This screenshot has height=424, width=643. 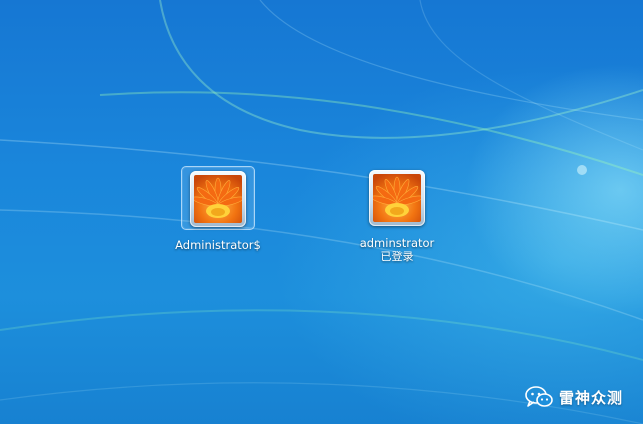 I want to click on user-tile-adminstrator: adminstrator 已登录, so click(x=397, y=217).